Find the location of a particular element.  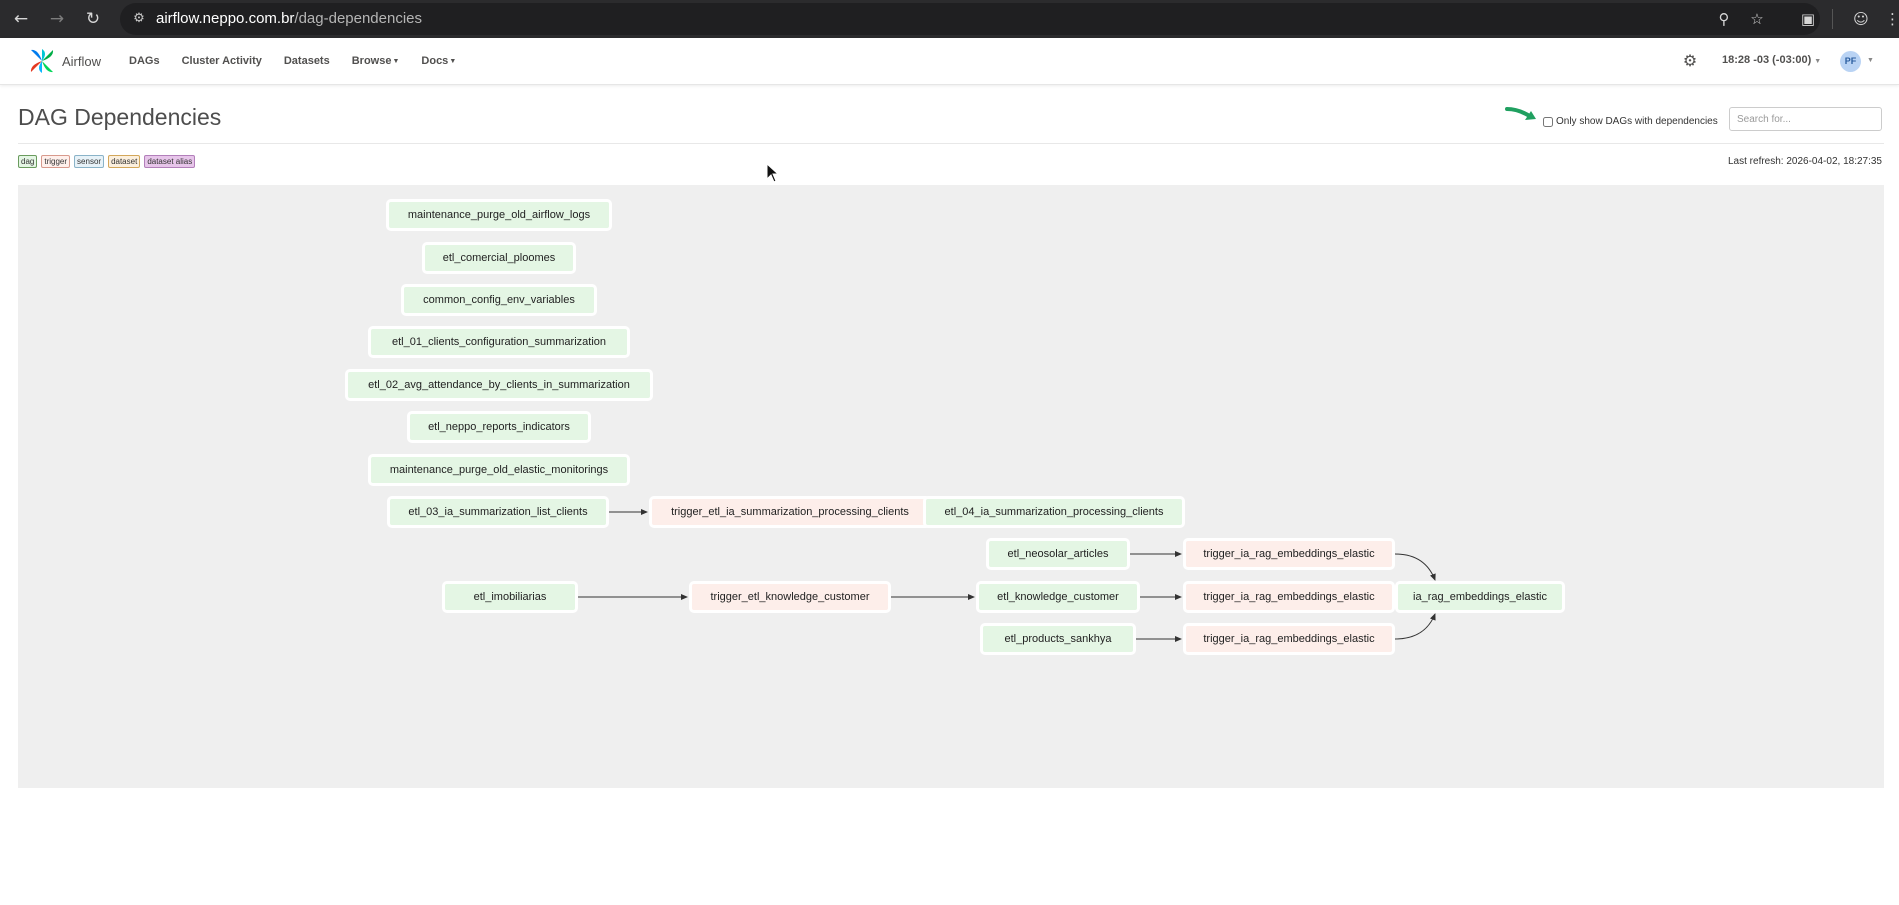

airflow-logo: Airflow is located at coordinates (64, 61).